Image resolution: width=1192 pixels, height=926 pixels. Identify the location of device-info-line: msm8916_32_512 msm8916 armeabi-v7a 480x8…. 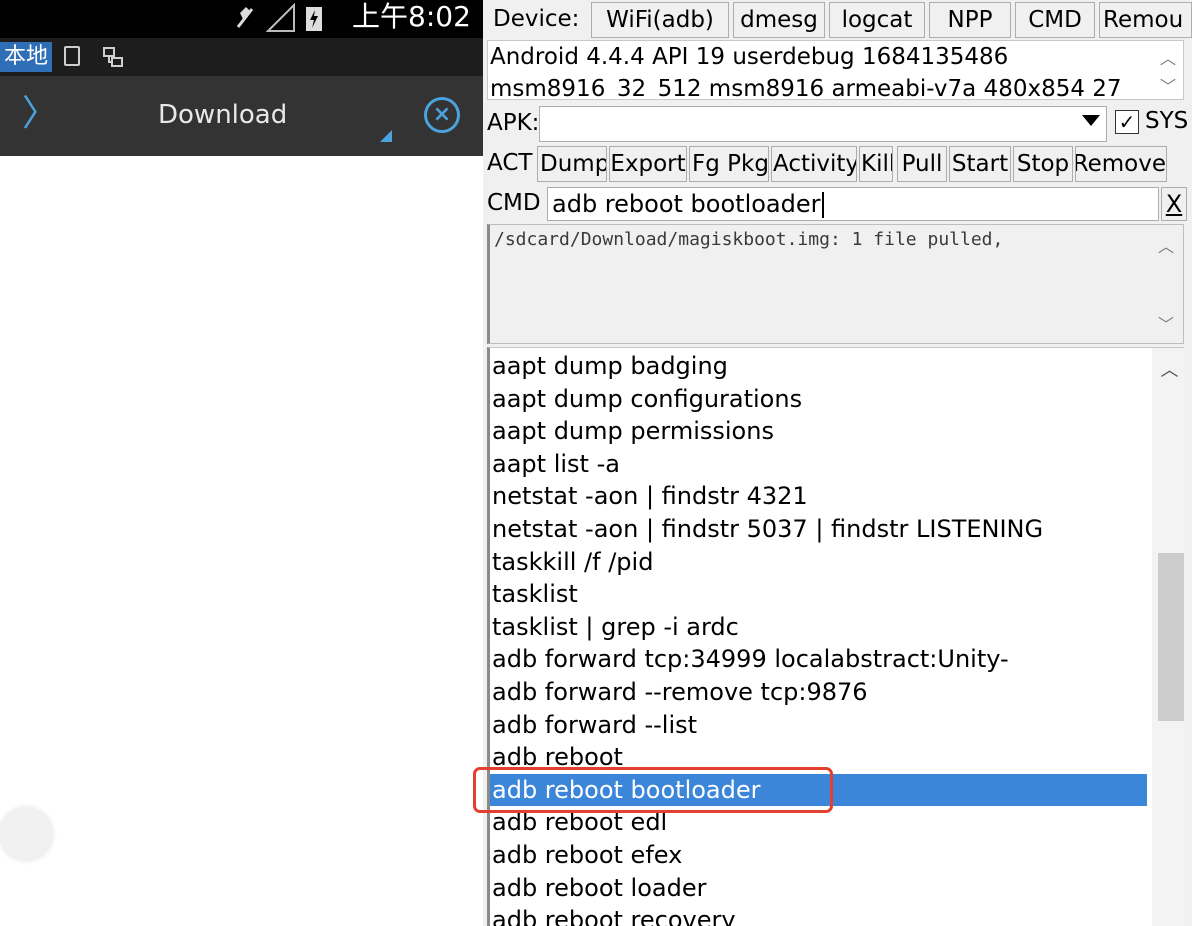
(806, 88).